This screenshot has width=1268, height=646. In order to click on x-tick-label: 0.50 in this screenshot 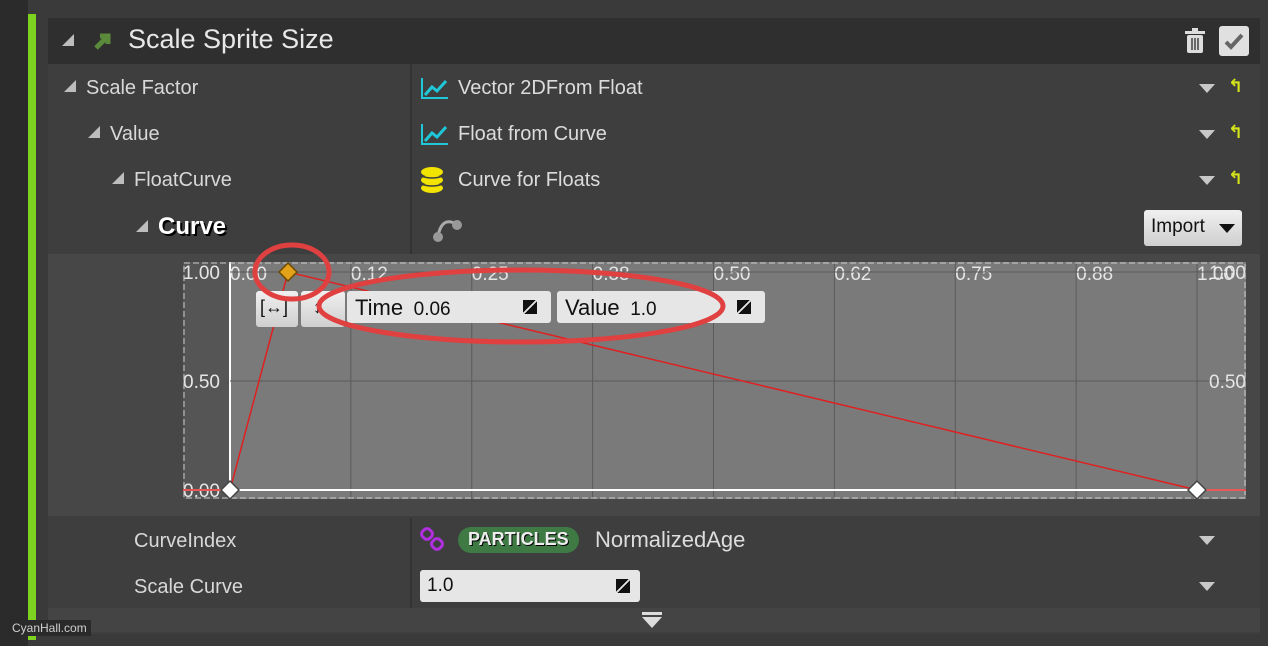, I will do `click(732, 274)`.